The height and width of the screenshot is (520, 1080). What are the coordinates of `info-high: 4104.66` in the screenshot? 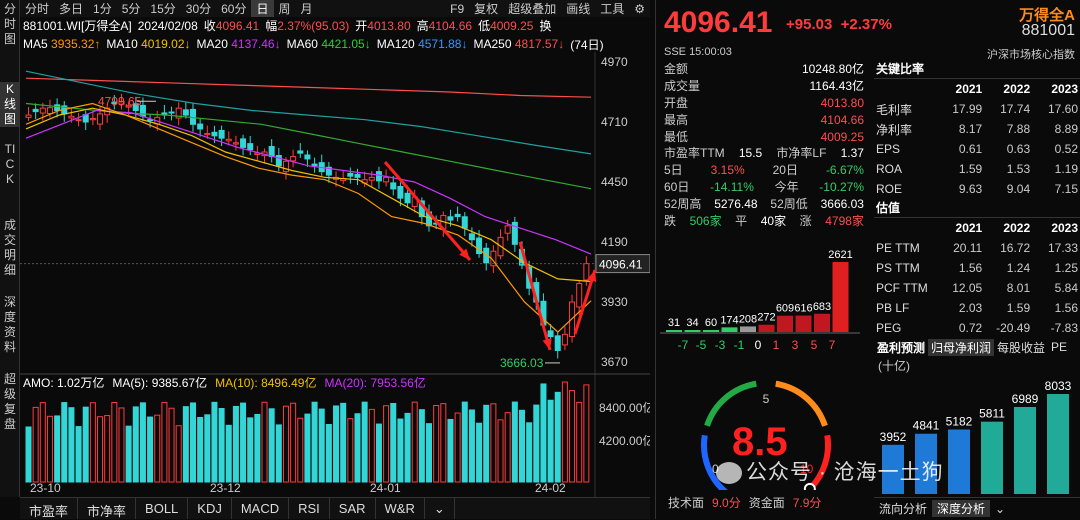 It's located at (450, 26).